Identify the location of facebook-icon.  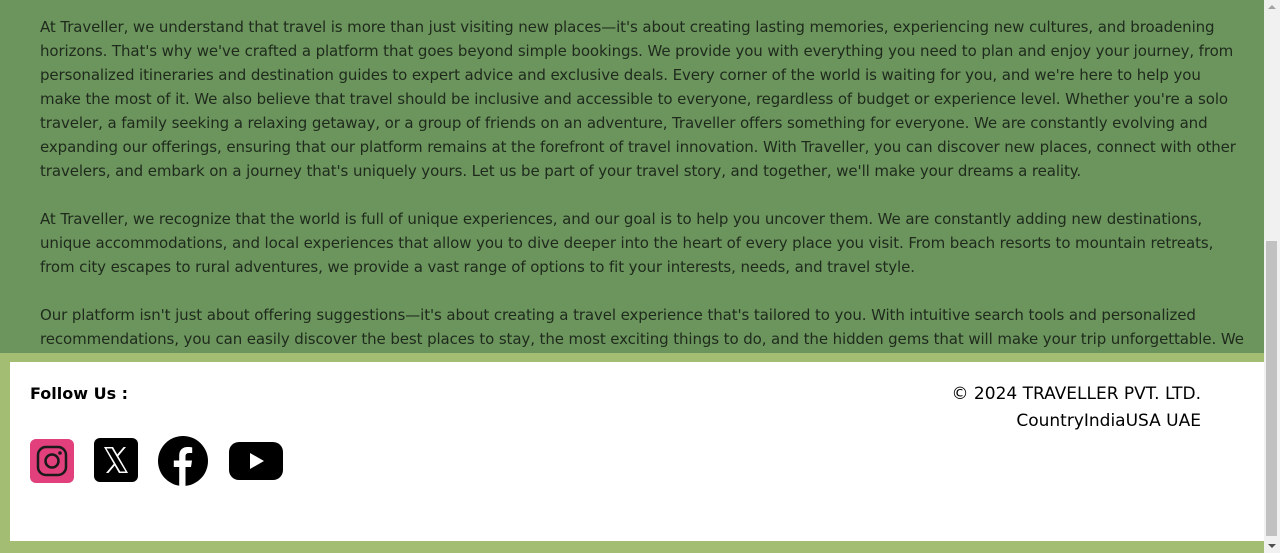
(183, 461).